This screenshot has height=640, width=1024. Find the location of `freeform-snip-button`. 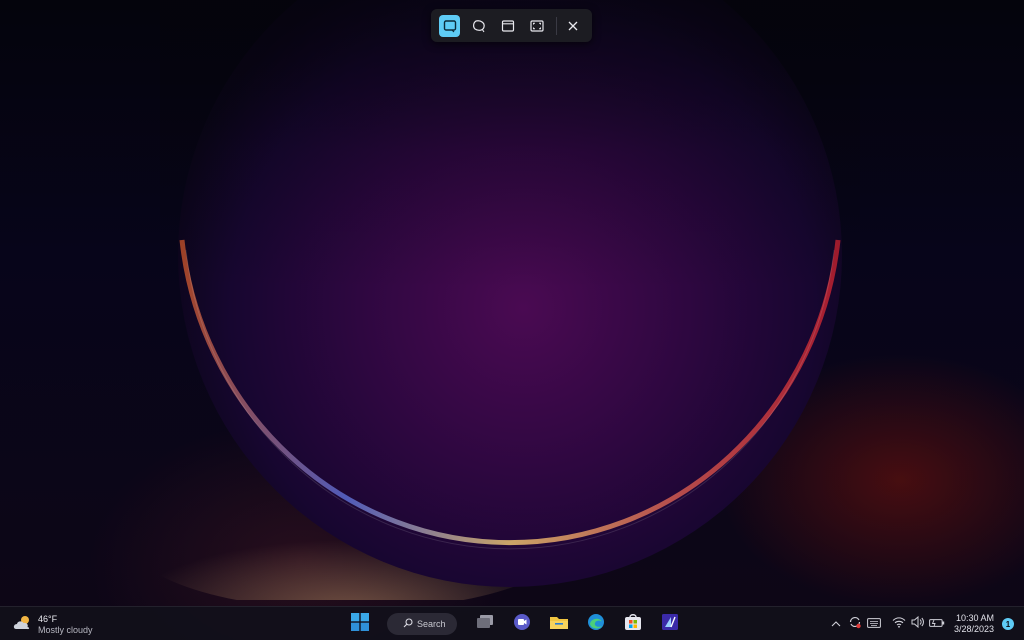

freeform-snip-button is located at coordinates (478, 26).